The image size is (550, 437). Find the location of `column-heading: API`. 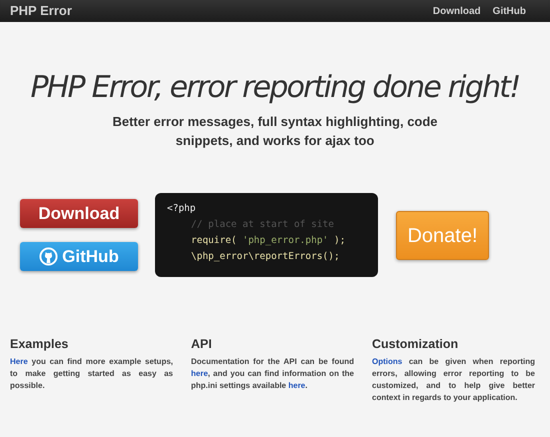

column-heading: API is located at coordinates (202, 344).